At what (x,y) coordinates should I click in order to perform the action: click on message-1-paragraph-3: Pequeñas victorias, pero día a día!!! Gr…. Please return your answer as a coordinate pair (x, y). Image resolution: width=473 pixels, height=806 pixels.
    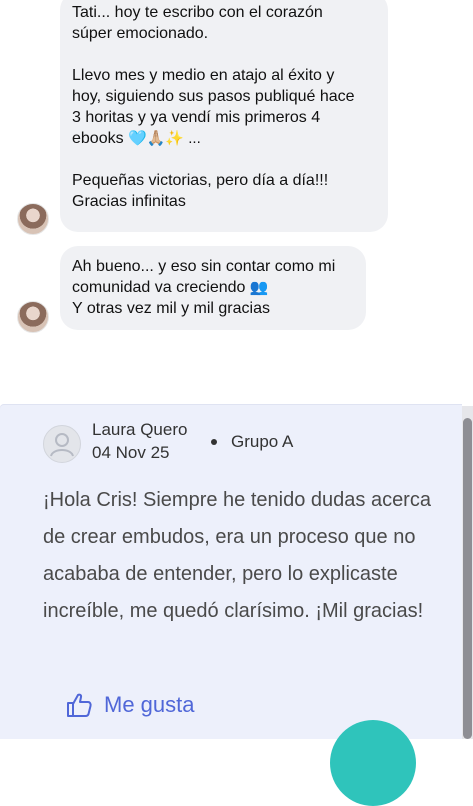
    Looking at the image, I should click on (200, 191).